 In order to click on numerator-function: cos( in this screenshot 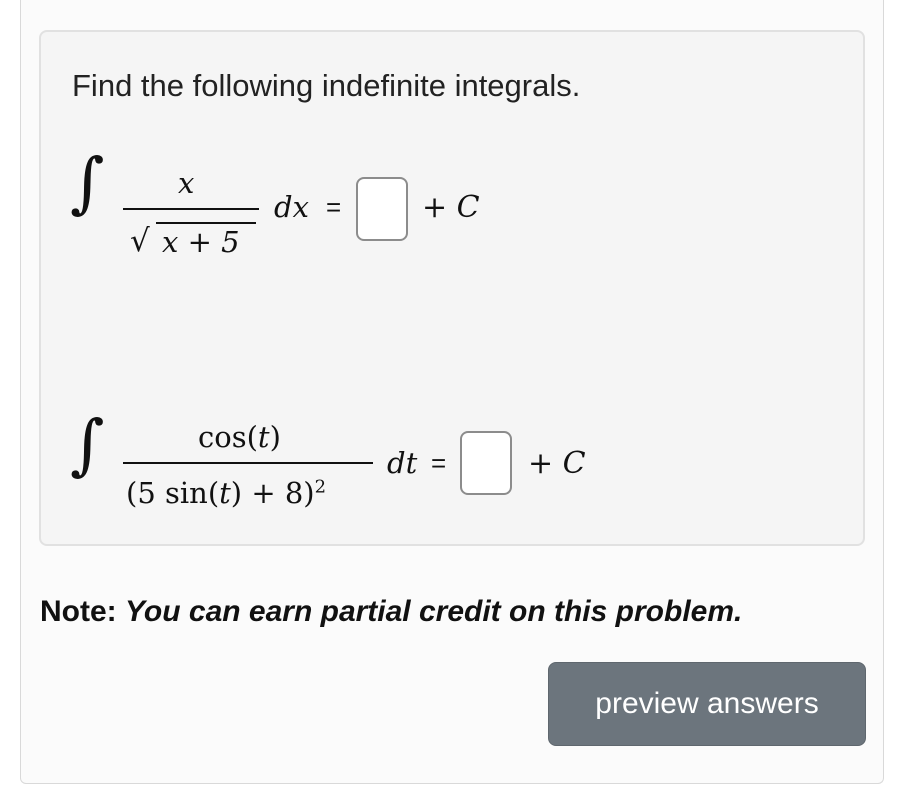, I will do `click(228, 437)`.